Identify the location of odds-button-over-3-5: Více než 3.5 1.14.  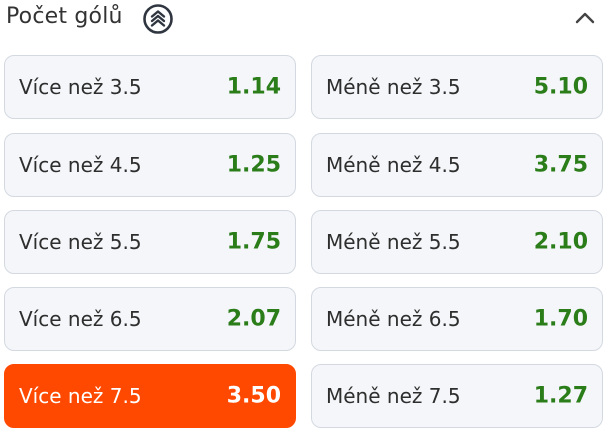
(150, 87).